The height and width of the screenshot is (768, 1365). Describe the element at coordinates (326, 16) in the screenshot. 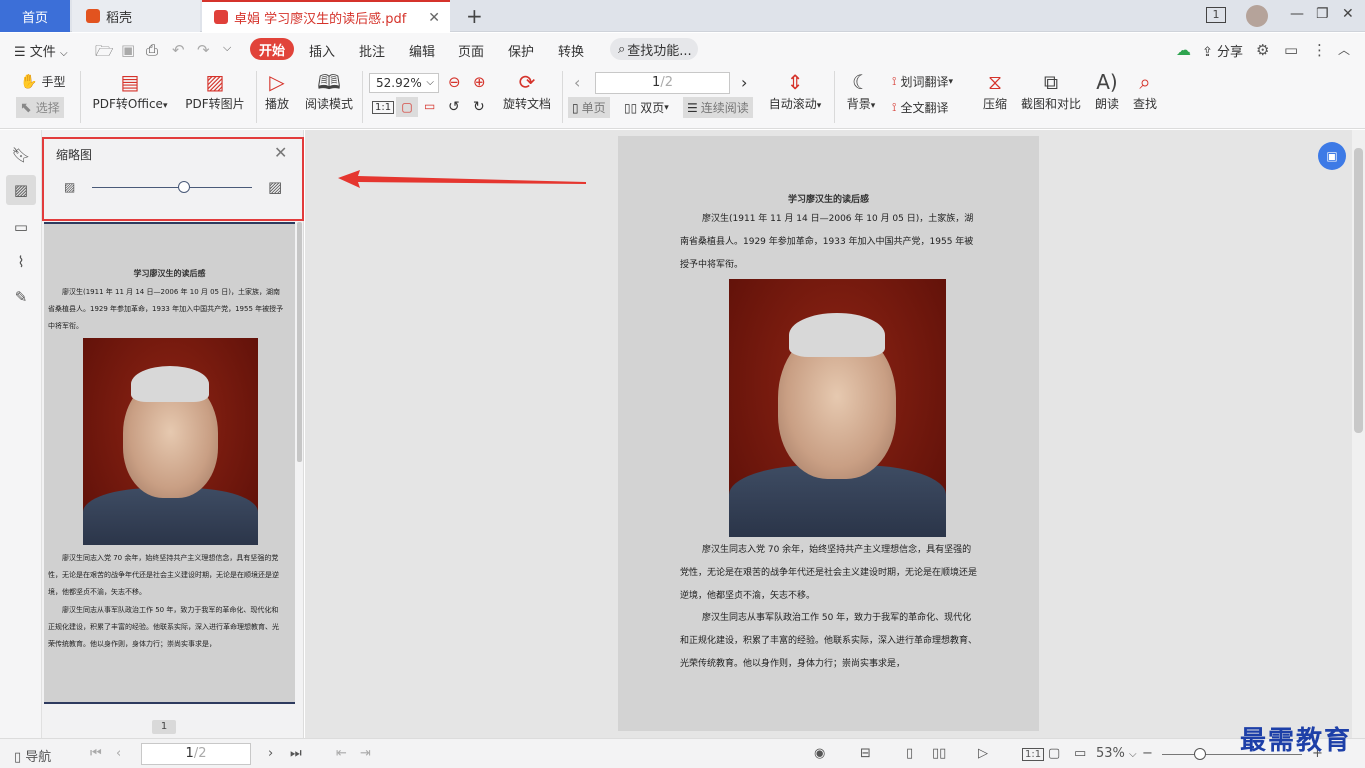

I see `tab-document: 卓娟 学习廖汉生的读后感.pdf ✕` at that location.